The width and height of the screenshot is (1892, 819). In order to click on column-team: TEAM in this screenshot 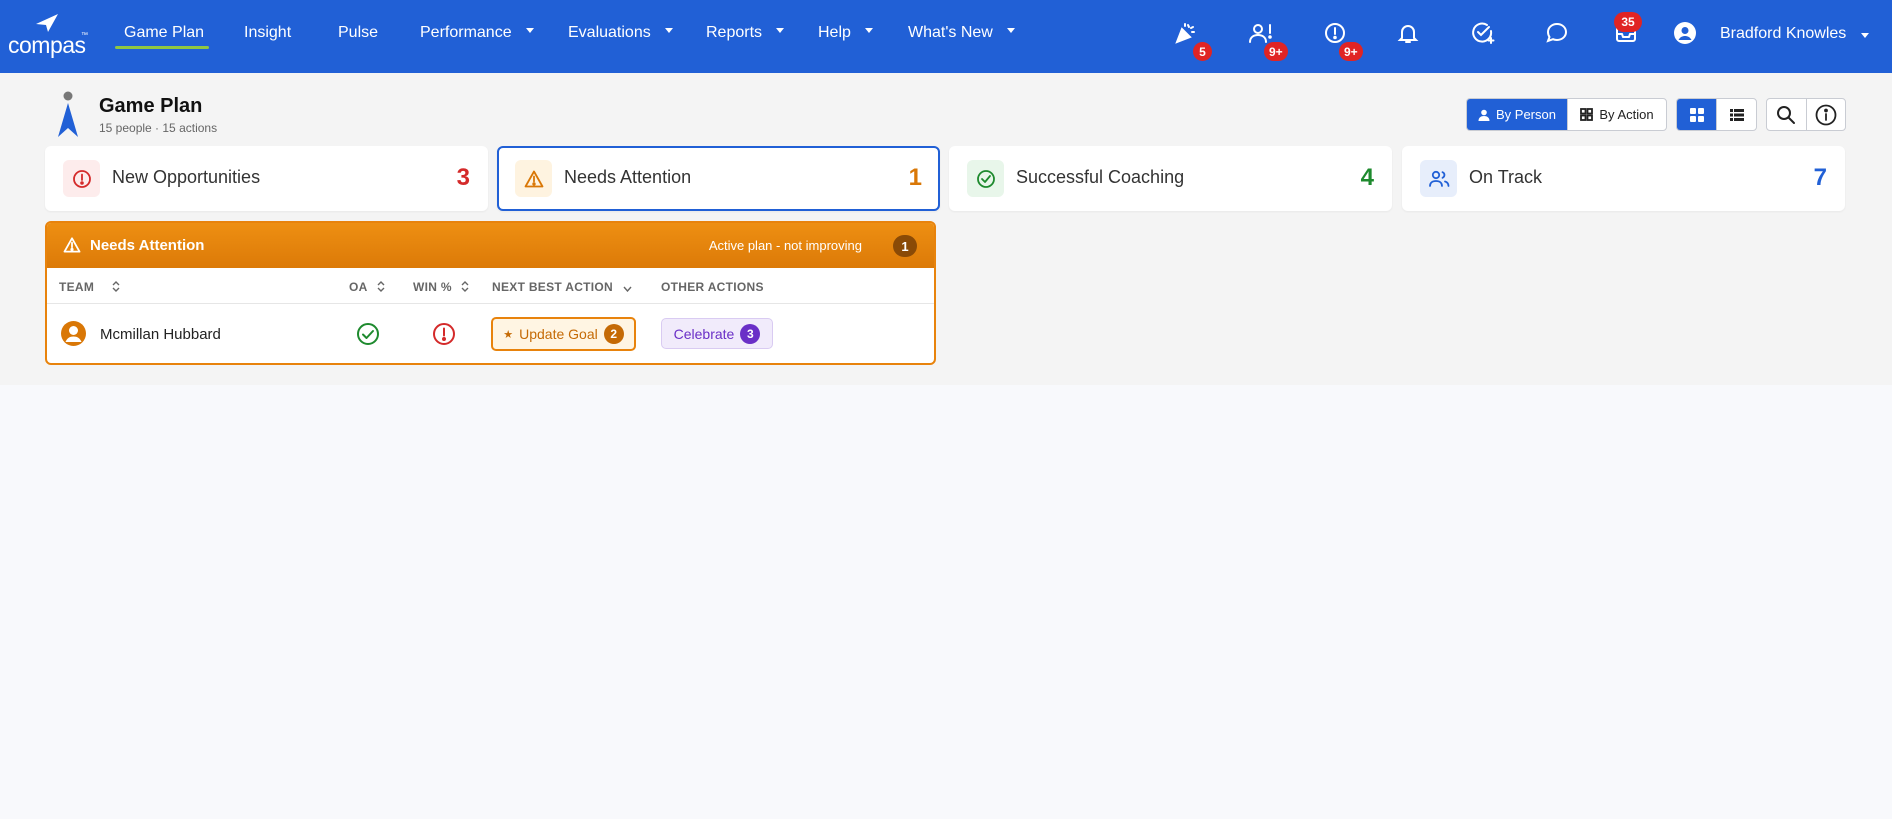, I will do `click(89, 287)`.